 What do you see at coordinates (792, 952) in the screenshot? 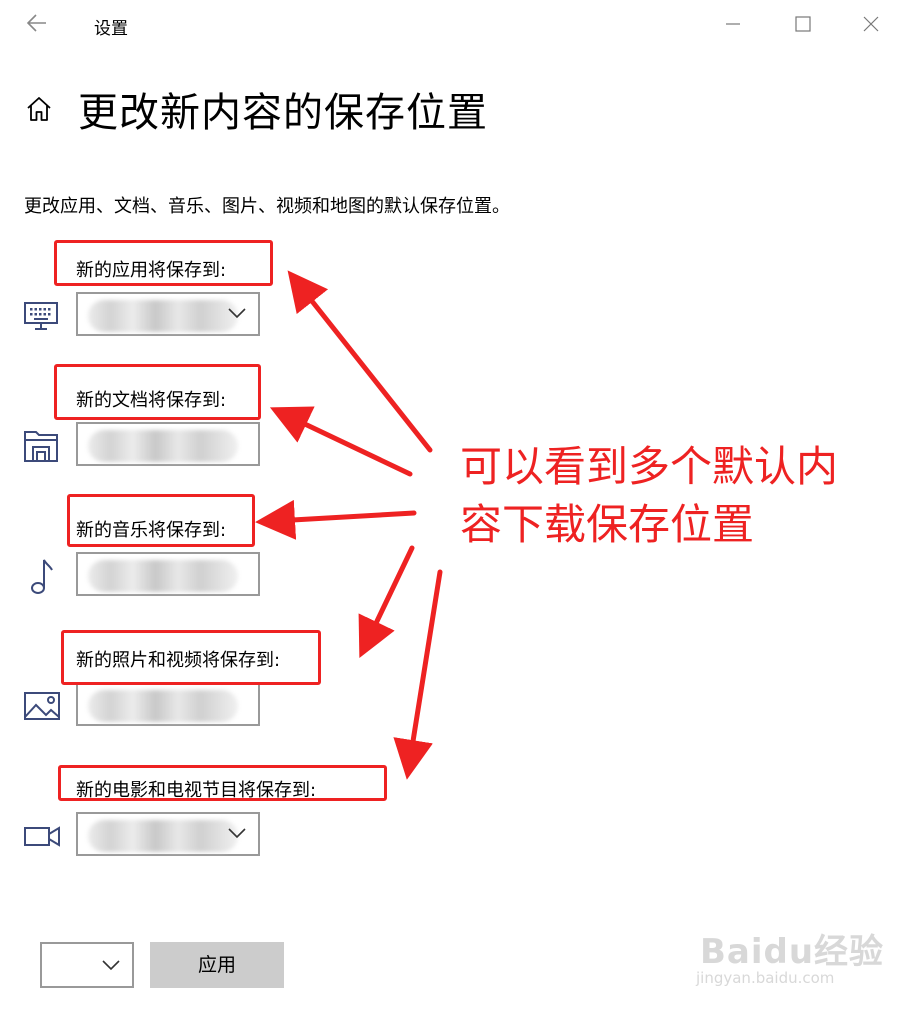
I see `watermark-brand: Baidu经验` at bounding box center [792, 952].